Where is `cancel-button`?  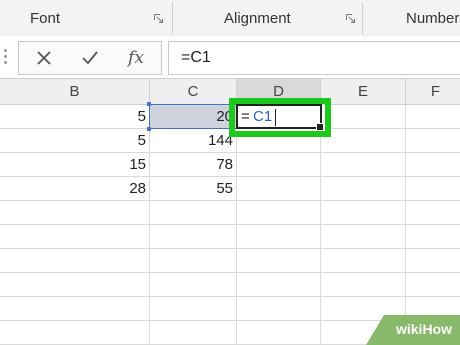
cancel-button is located at coordinates (44, 58).